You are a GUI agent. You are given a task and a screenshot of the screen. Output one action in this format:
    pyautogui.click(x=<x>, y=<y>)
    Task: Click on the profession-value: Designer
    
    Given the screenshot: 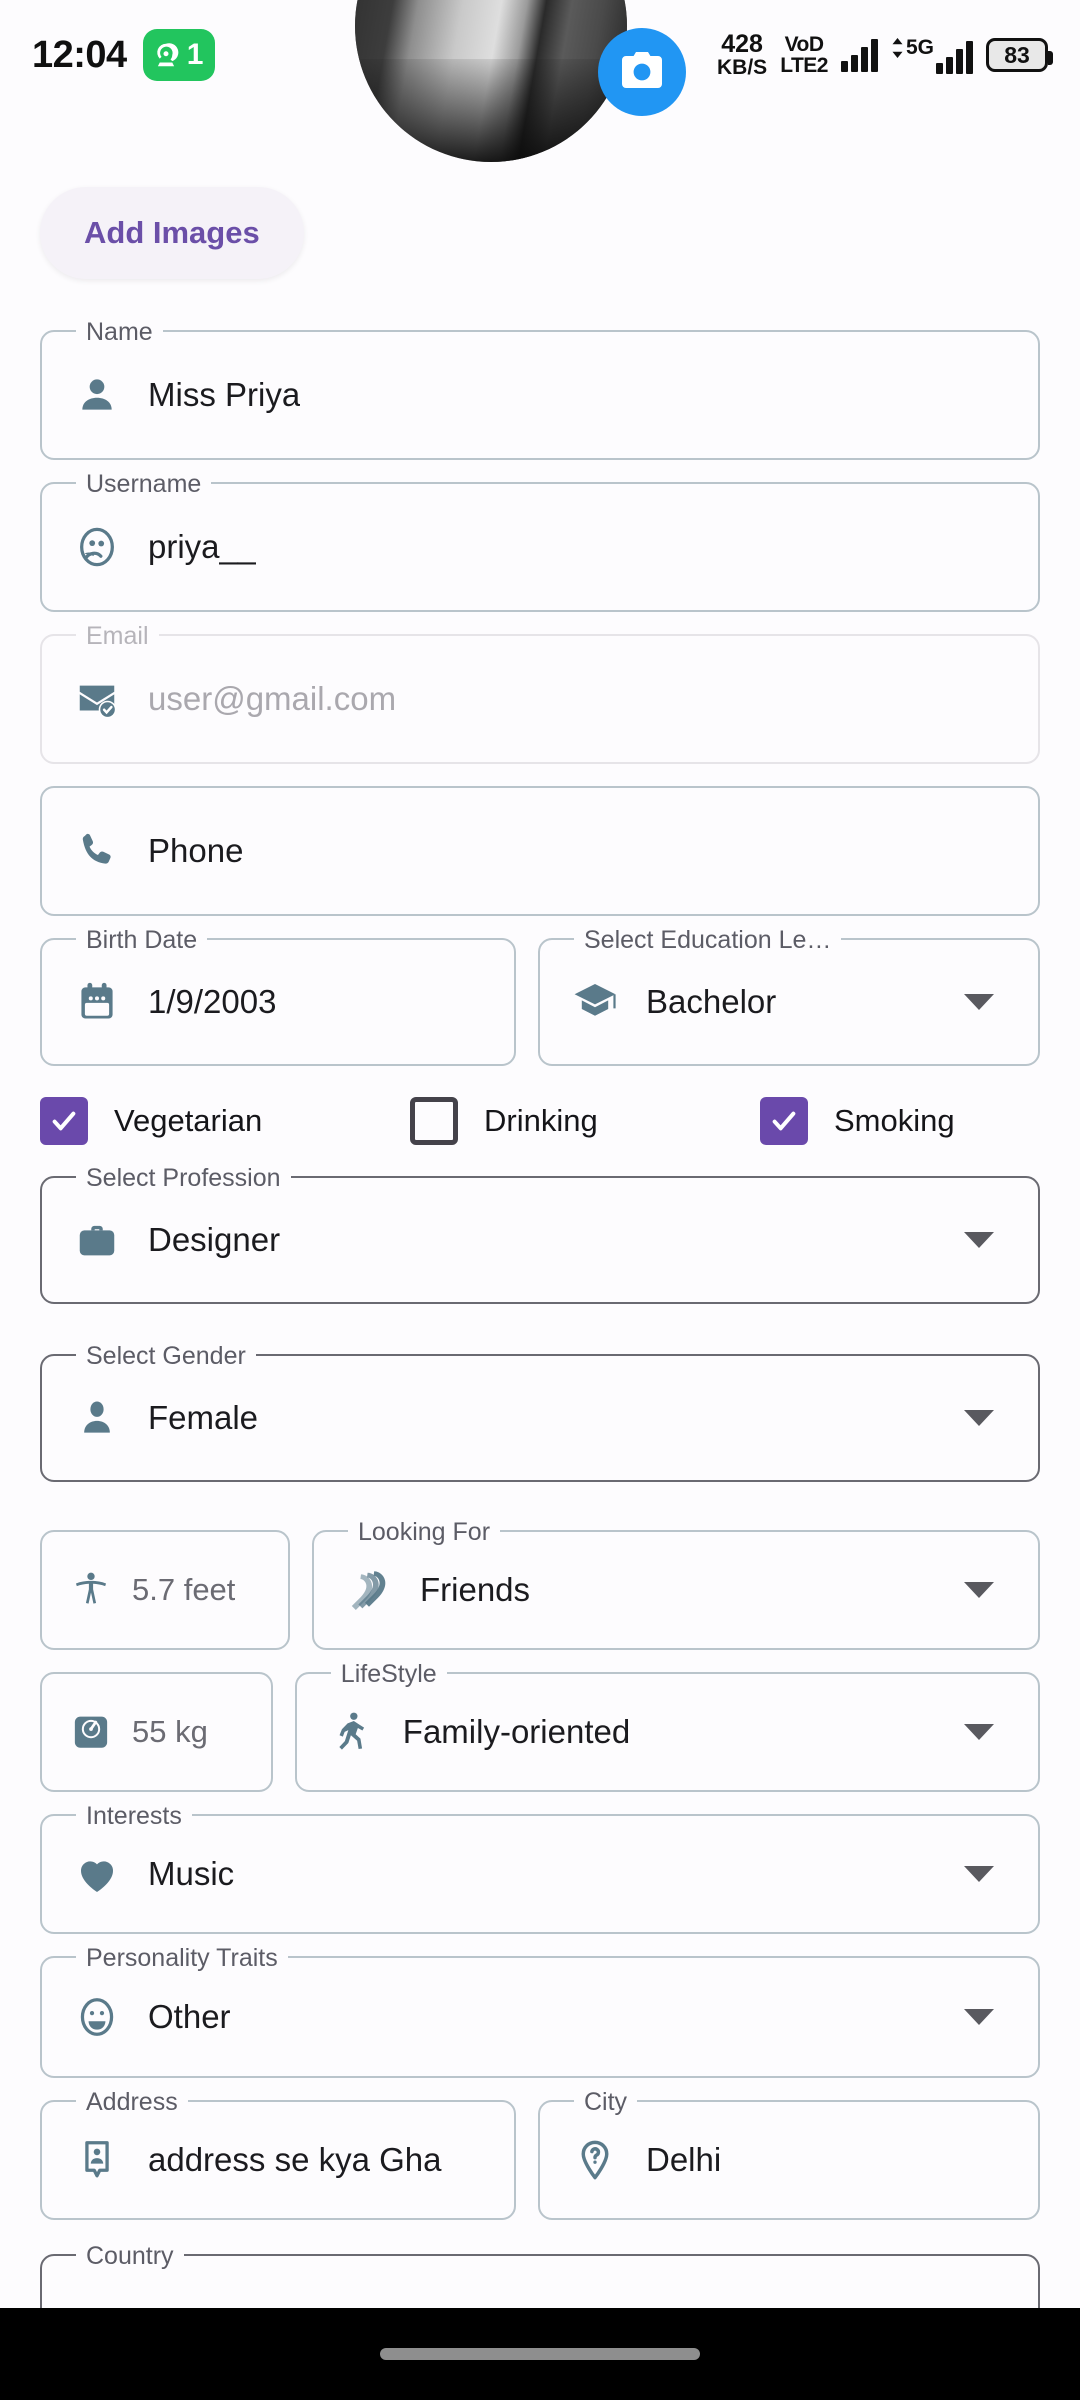 What is the action you would take?
    pyautogui.click(x=214, y=1239)
    